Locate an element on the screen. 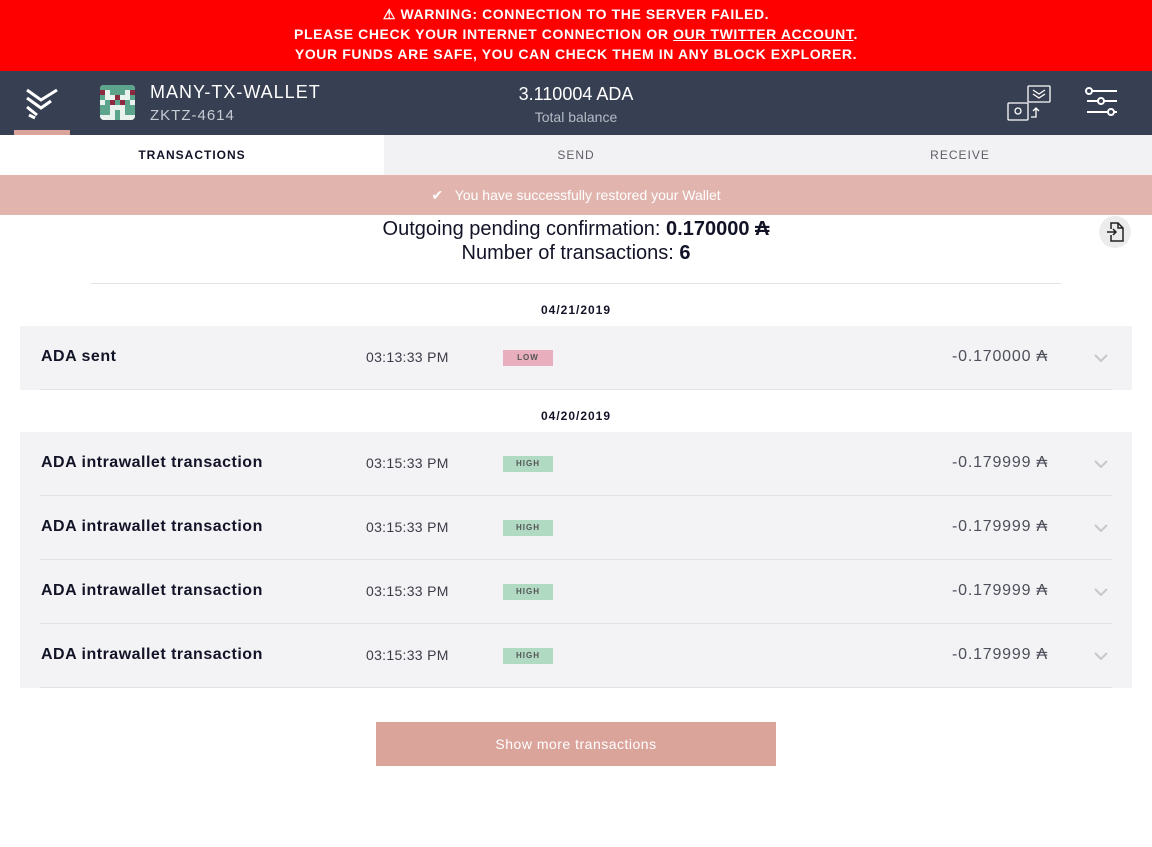  tab-transactions: TRANSACTIONS is located at coordinates (192, 155).